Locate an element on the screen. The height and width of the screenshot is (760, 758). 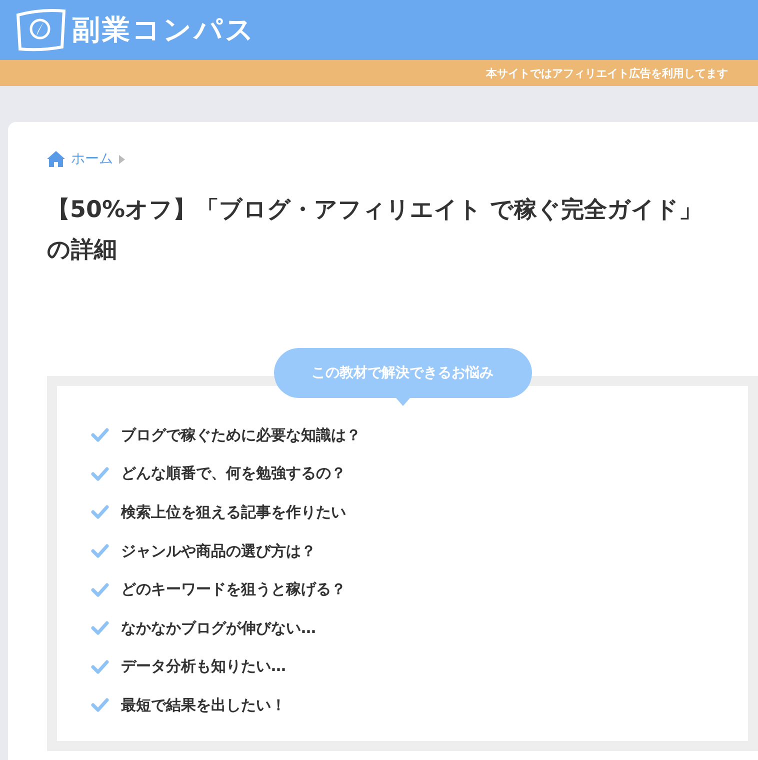
problem-item: 最短で結果を出したい！ is located at coordinates (203, 705).